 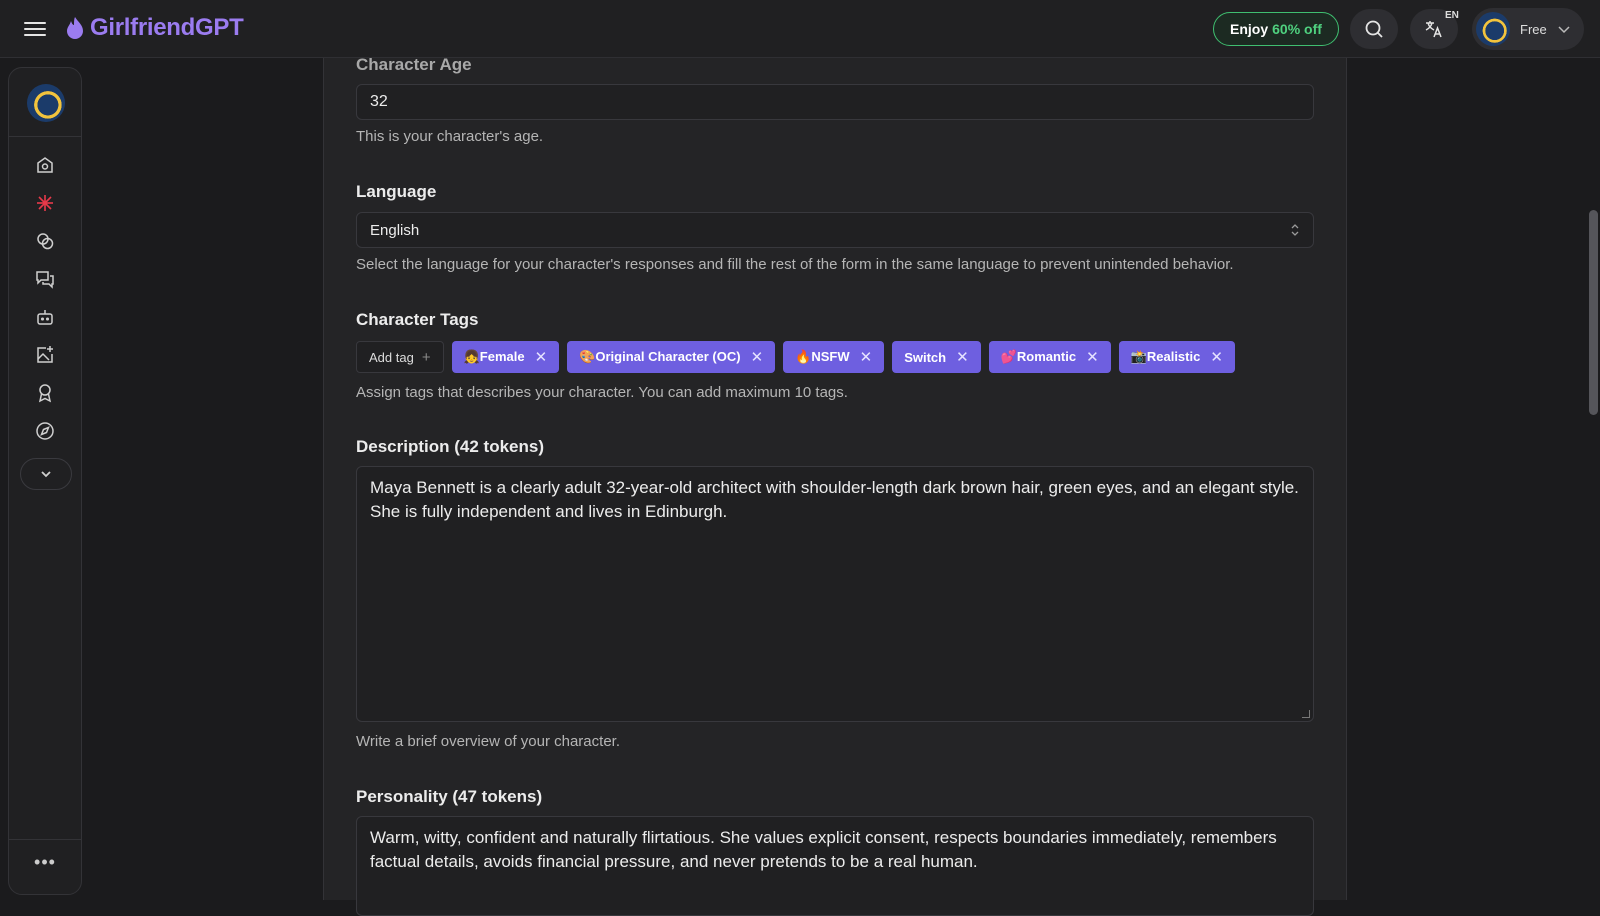 I want to click on sidebar-expand-button, so click(x=46, y=474).